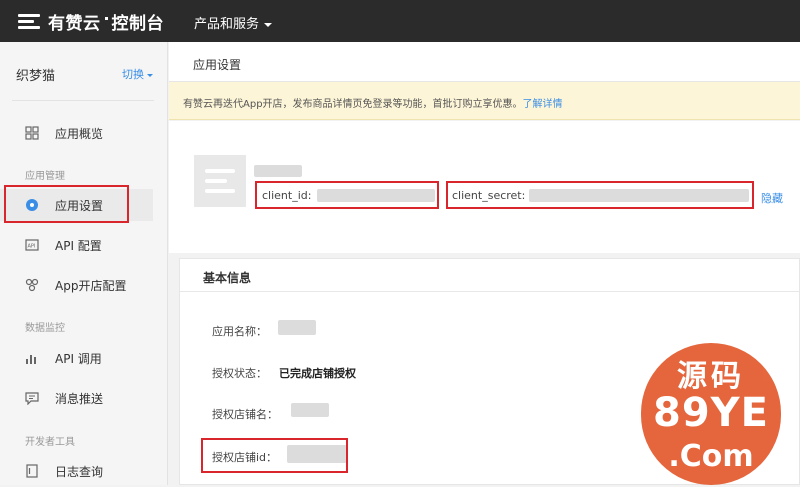 The width and height of the screenshot is (800, 487). I want to click on brand-name: 有赞云, so click(74, 23).